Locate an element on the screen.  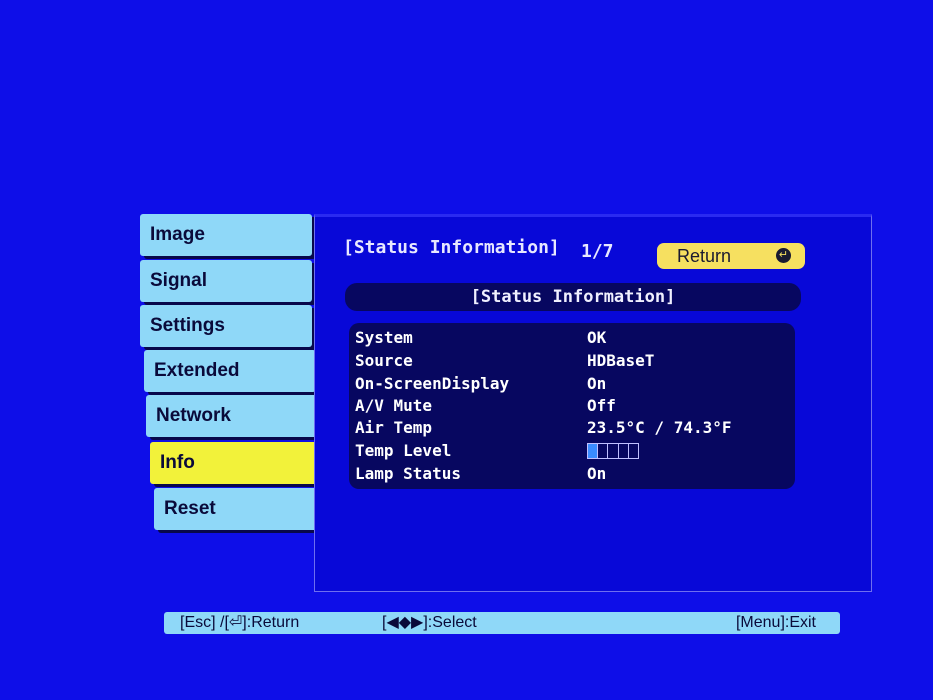
status-value: HDBaseT is located at coordinates (621, 360).